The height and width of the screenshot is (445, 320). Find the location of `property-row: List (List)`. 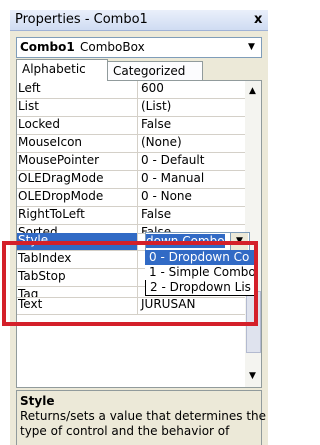

property-row: List (List) is located at coordinates (131, 108).